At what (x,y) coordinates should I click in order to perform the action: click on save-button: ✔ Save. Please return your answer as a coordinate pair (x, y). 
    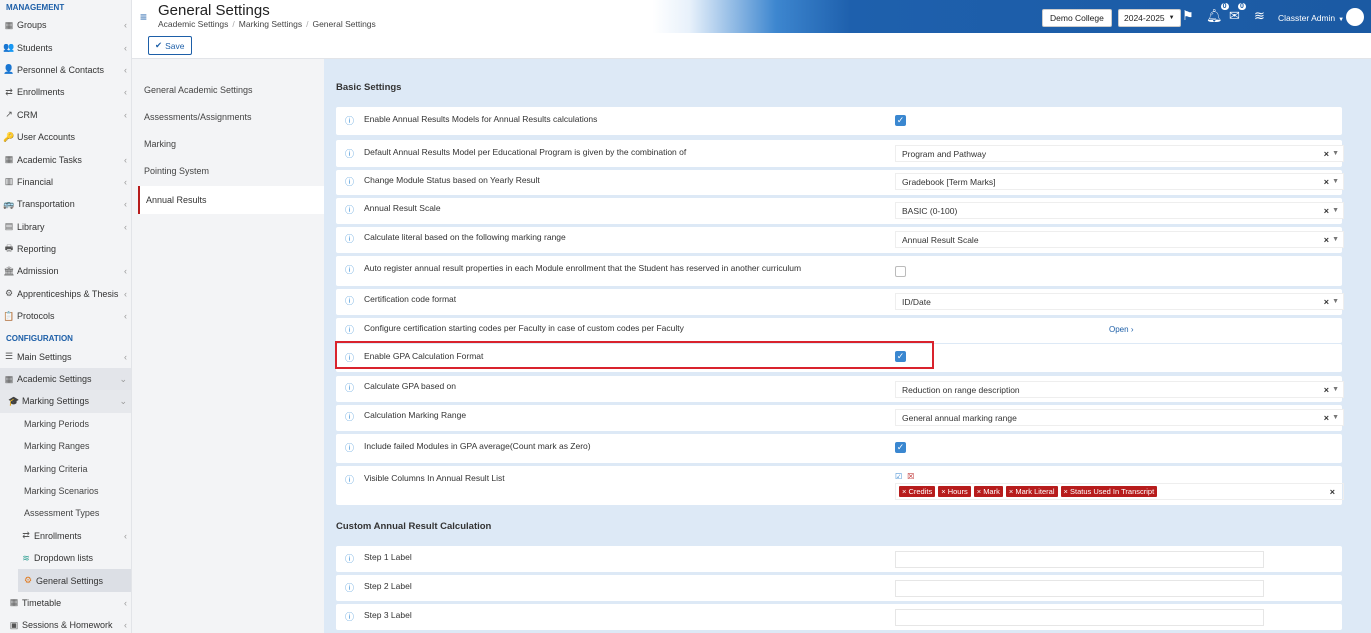
    Looking at the image, I should click on (170, 45).